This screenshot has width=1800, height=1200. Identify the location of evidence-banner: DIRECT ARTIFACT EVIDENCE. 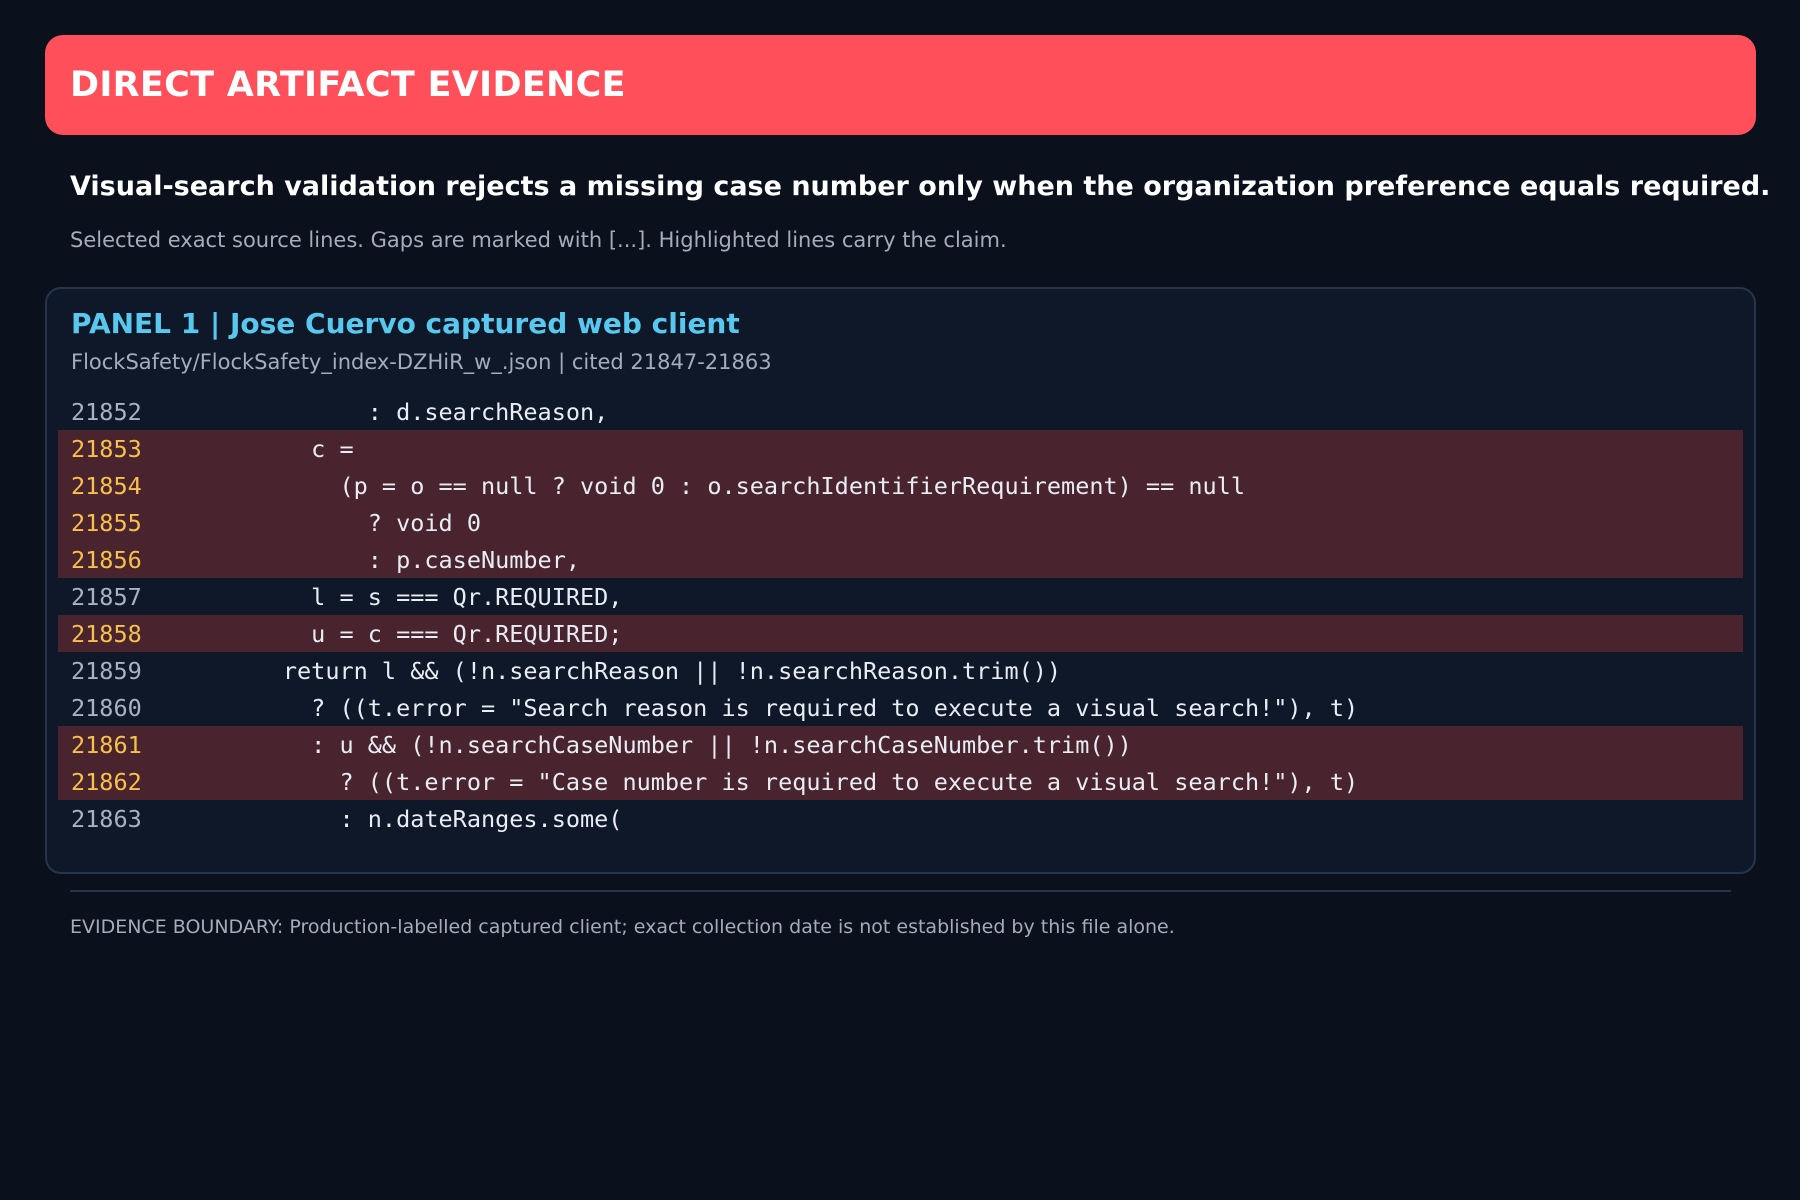
(900, 85).